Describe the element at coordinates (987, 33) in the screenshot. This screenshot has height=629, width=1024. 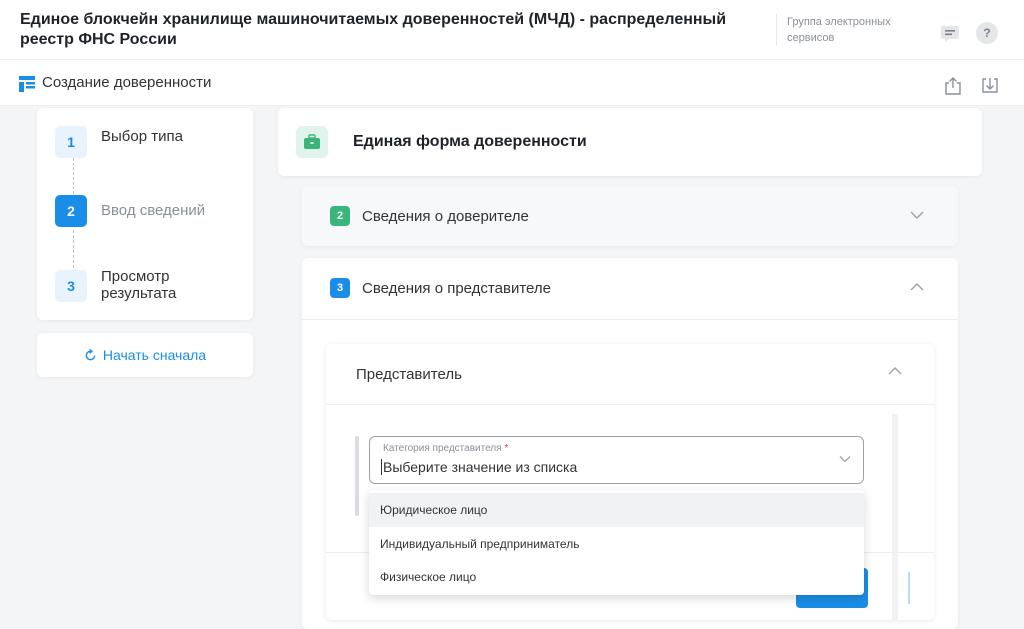
I see `help-icon: ?` at that location.